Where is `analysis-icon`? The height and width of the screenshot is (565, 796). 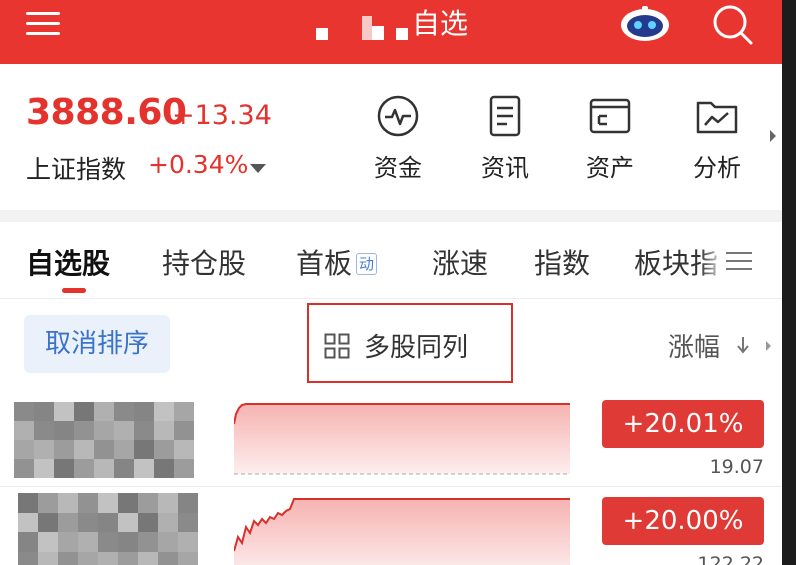 analysis-icon is located at coordinates (717, 117).